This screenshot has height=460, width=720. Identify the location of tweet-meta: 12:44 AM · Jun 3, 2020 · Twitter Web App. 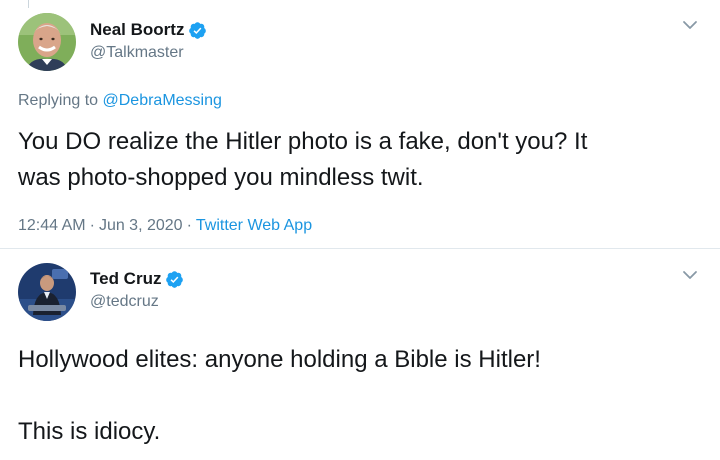
(165, 226).